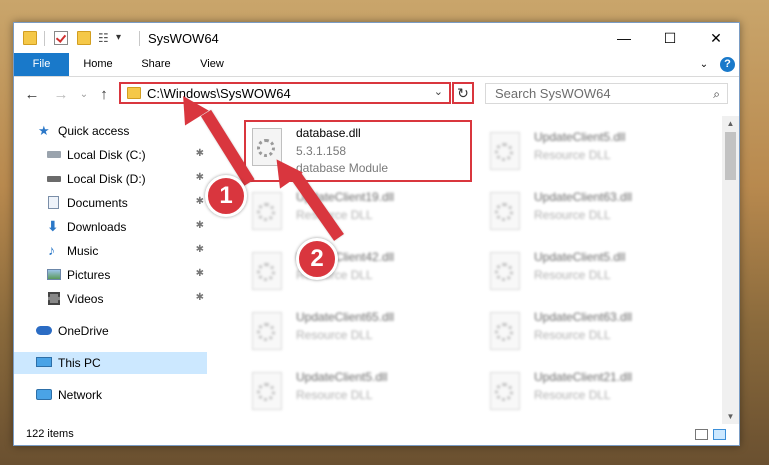 Image resolution: width=769 pixels, height=465 pixels. What do you see at coordinates (30, 38) in the screenshot?
I see `folder-icon` at bounding box center [30, 38].